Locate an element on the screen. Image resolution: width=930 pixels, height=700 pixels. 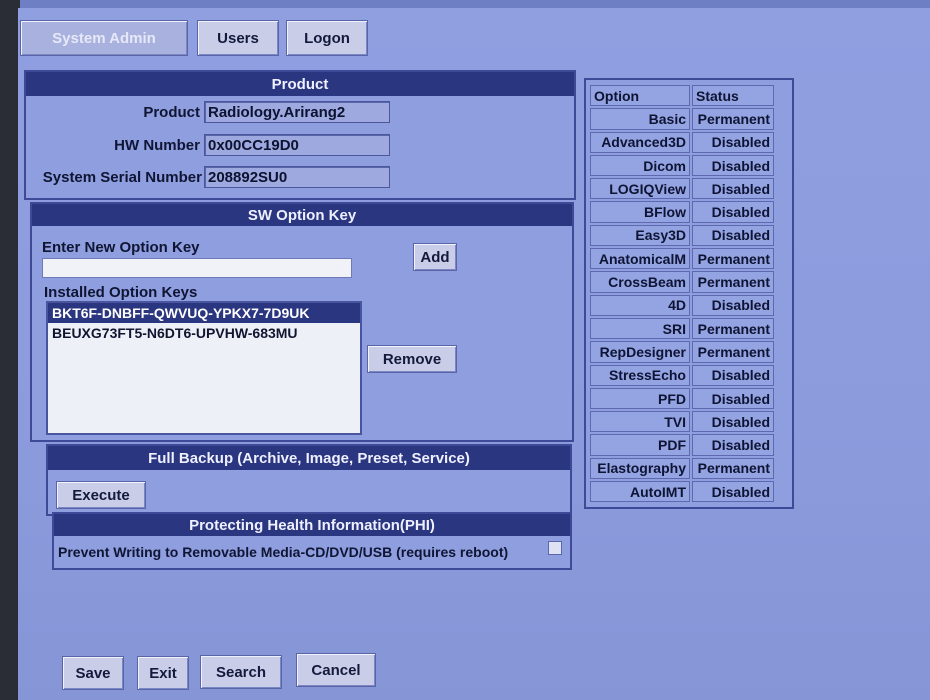
table-row: Easy3D Disabled is located at coordinates (689, 235).